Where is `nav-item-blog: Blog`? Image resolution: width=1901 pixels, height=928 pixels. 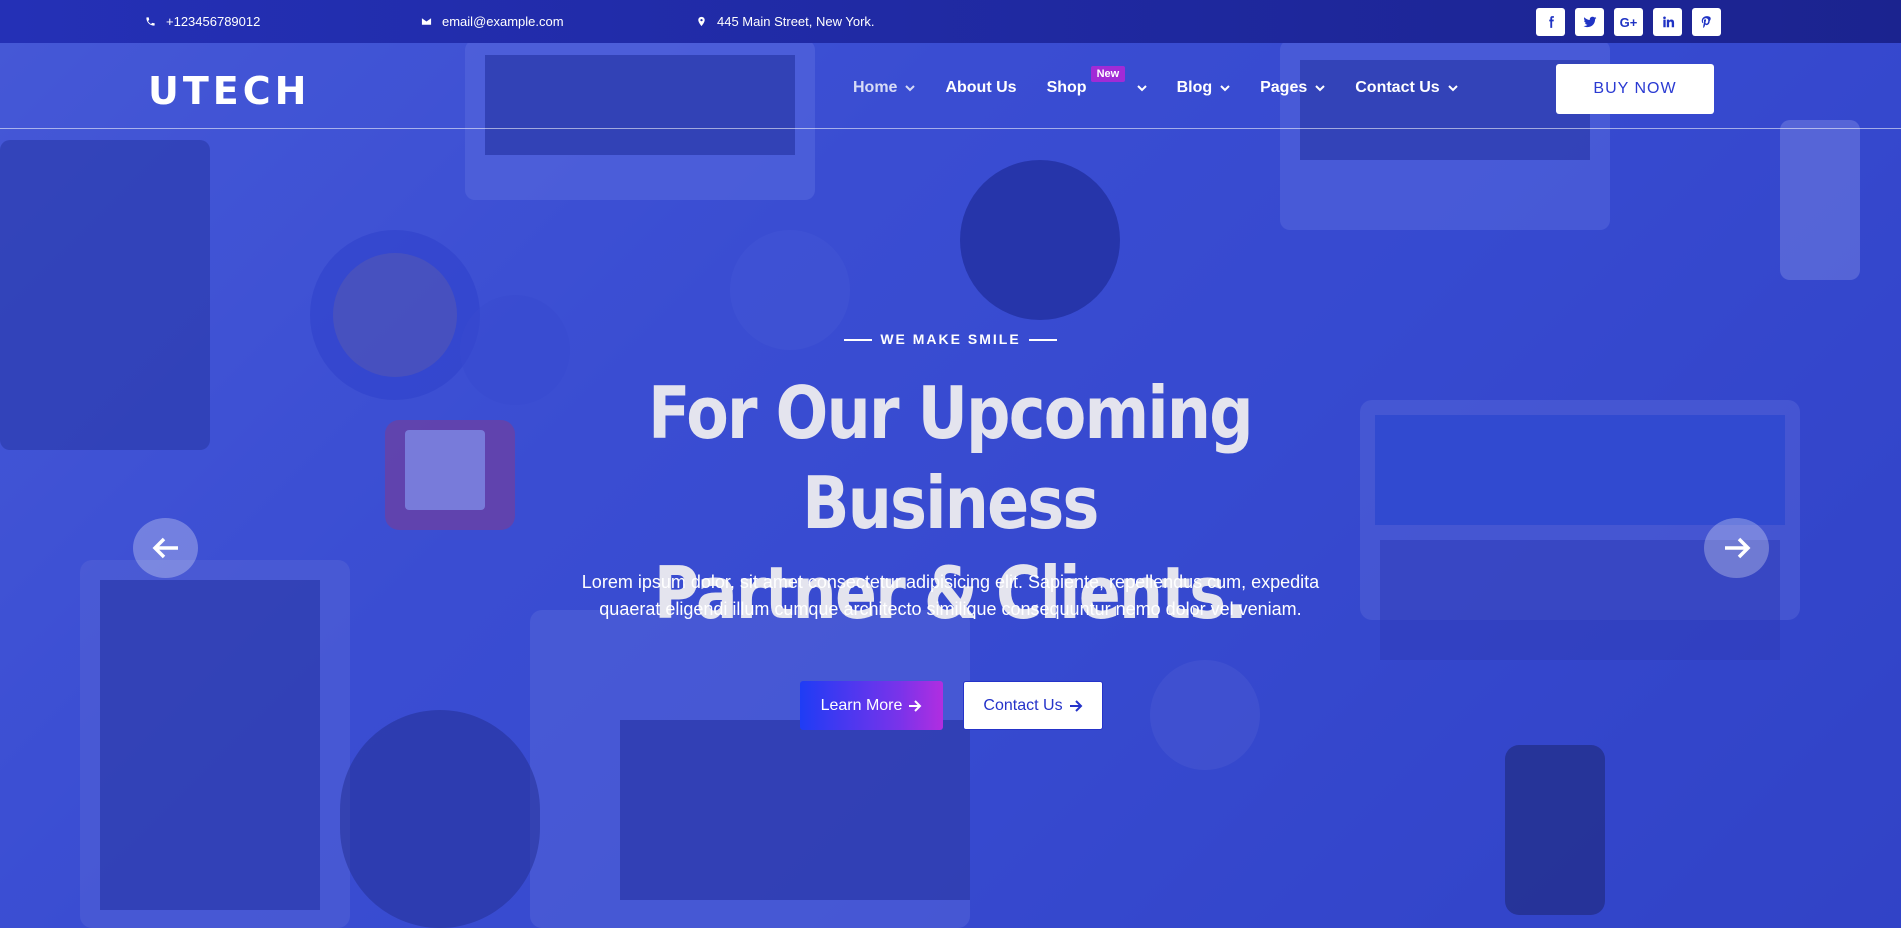
nav-item-blog: Blog is located at coordinates (1204, 88).